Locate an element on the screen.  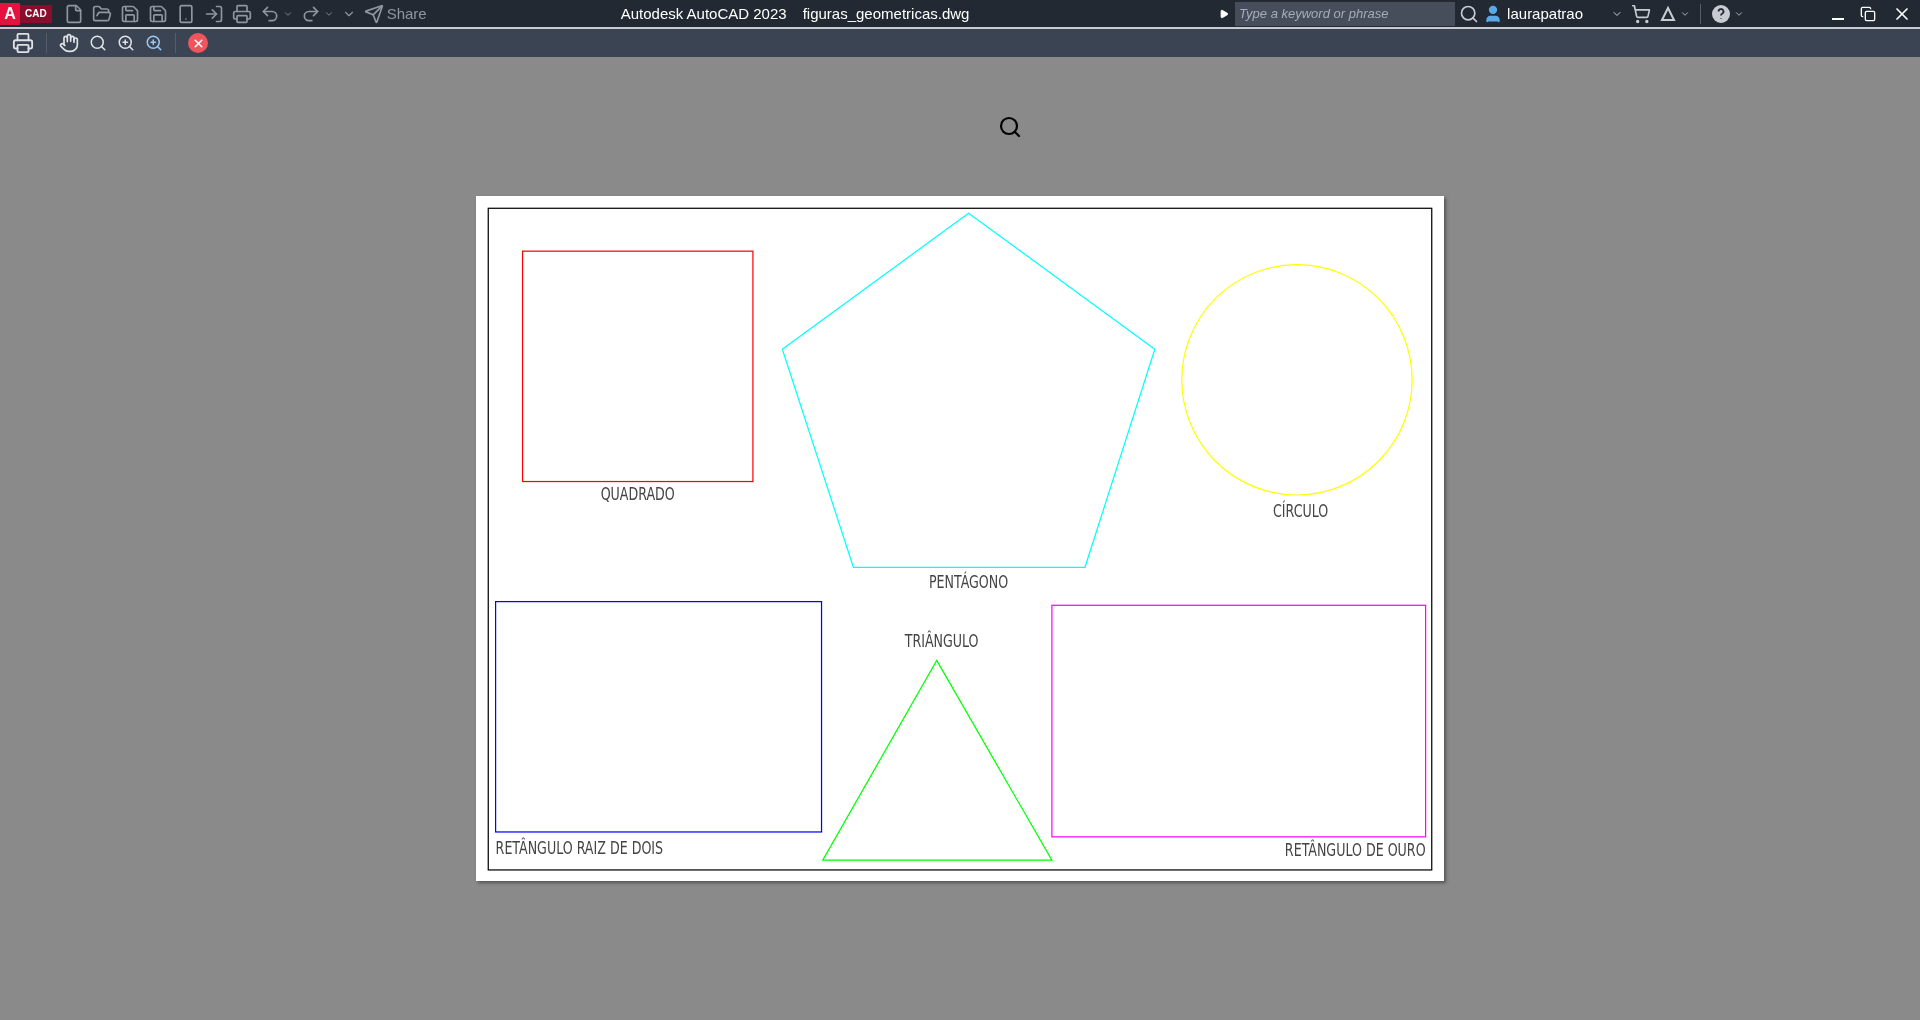
minimize-icon is located at coordinates (1838, 18).